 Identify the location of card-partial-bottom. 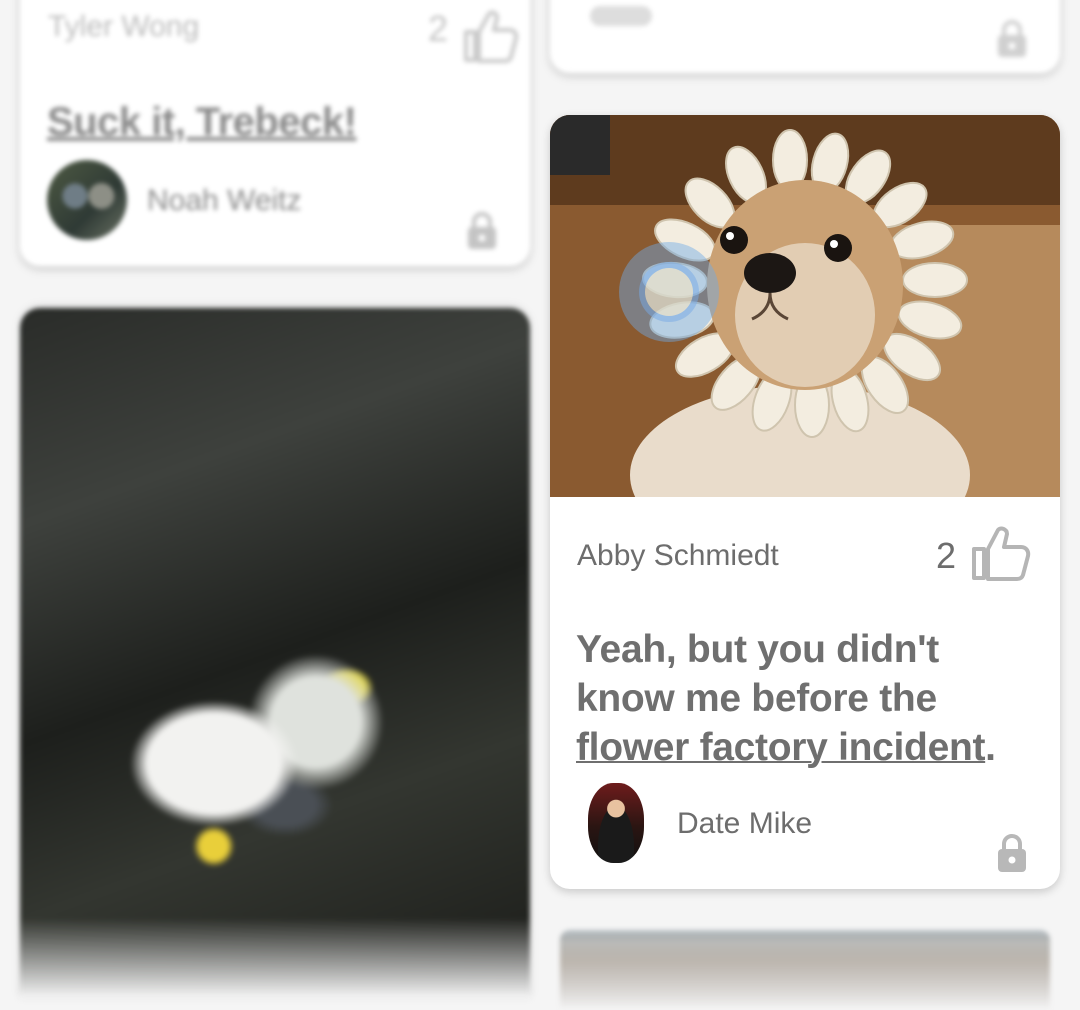
(805, 970).